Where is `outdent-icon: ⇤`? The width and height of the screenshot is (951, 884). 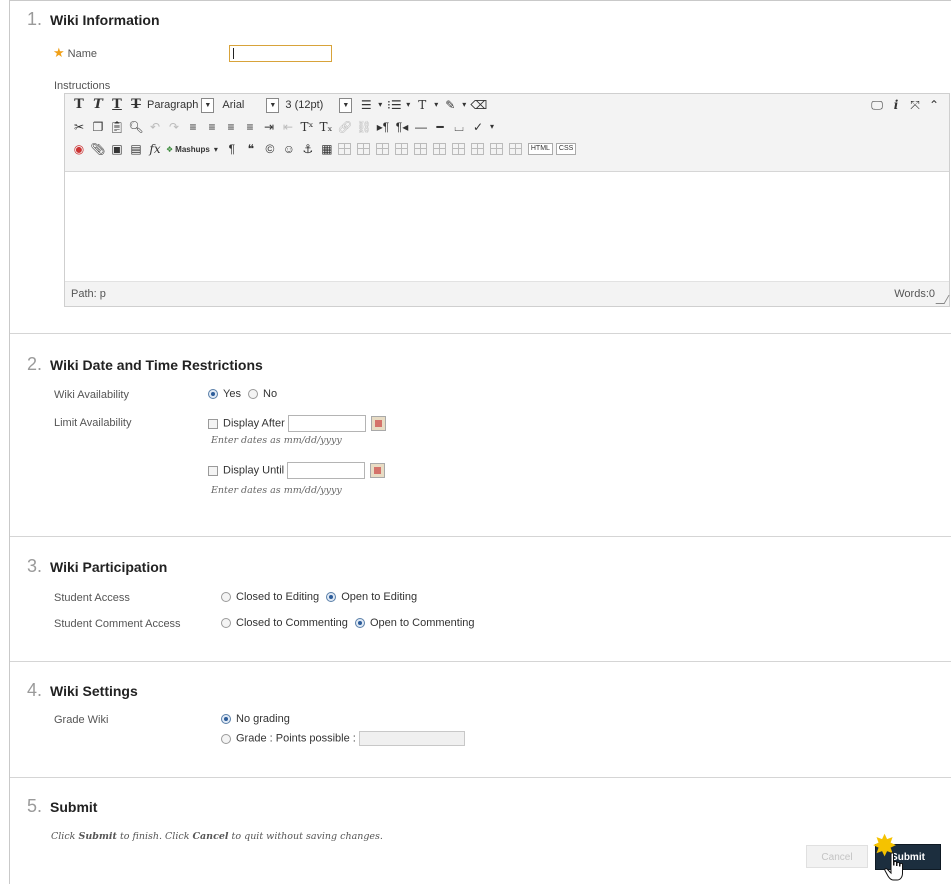 outdent-icon: ⇤ is located at coordinates (288, 127).